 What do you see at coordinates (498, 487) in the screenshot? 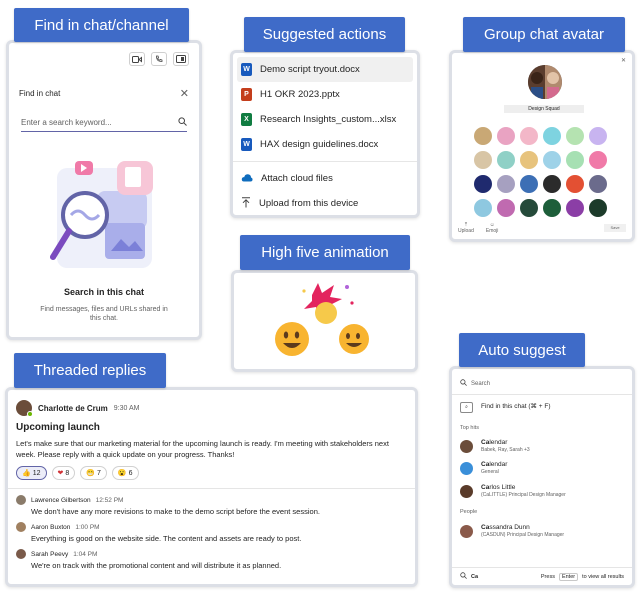
I see `suggestion-title: Carlos Little` at bounding box center [498, 487].